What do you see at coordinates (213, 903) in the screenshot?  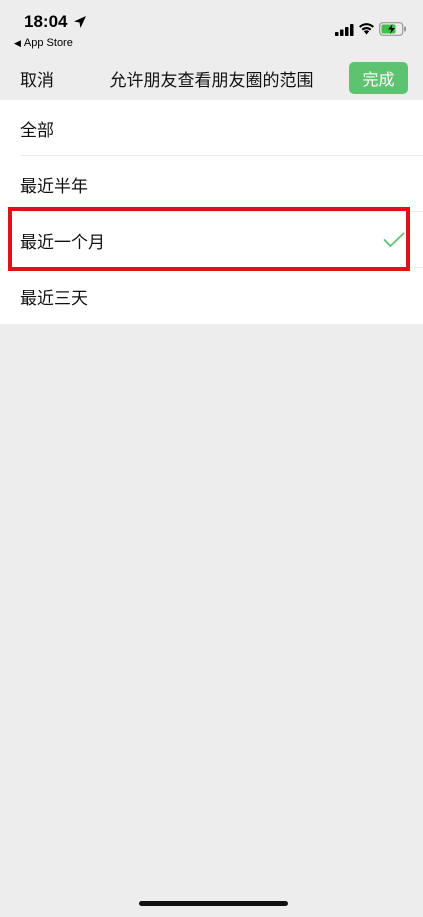 I see `home-indicator` at bounding box center [213, 903].